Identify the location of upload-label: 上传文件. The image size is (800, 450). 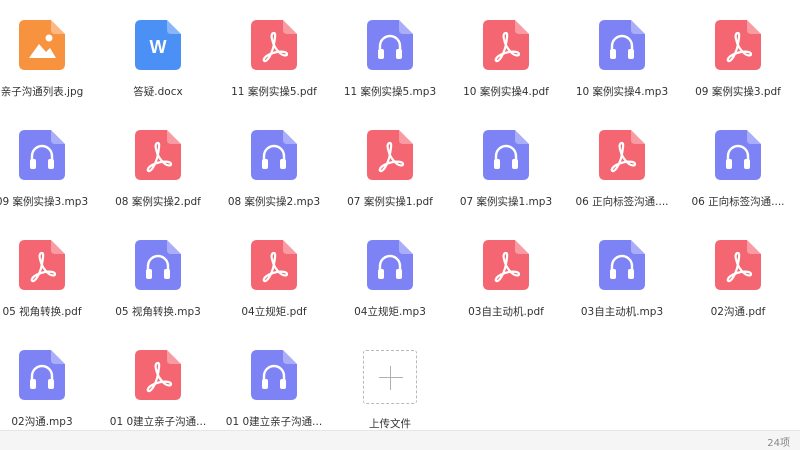
(390, 424).